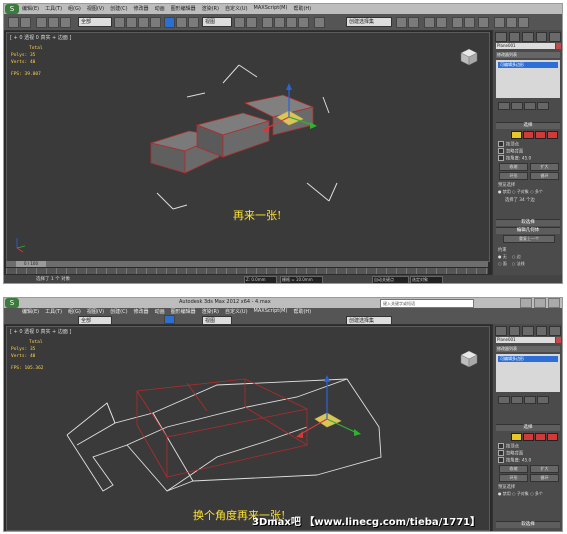  Describe the element at coordinates (31, 264) in the screenshot. I see `time-slider-knob: 0 / 100` at that location.